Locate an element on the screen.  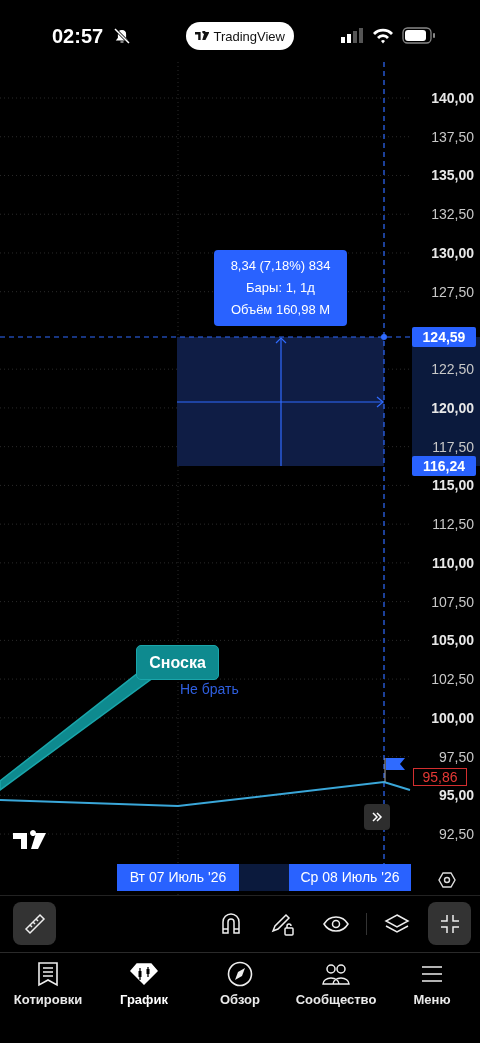
date-label: Вт 07 Июль '26 is located at coordinates (178, 877).